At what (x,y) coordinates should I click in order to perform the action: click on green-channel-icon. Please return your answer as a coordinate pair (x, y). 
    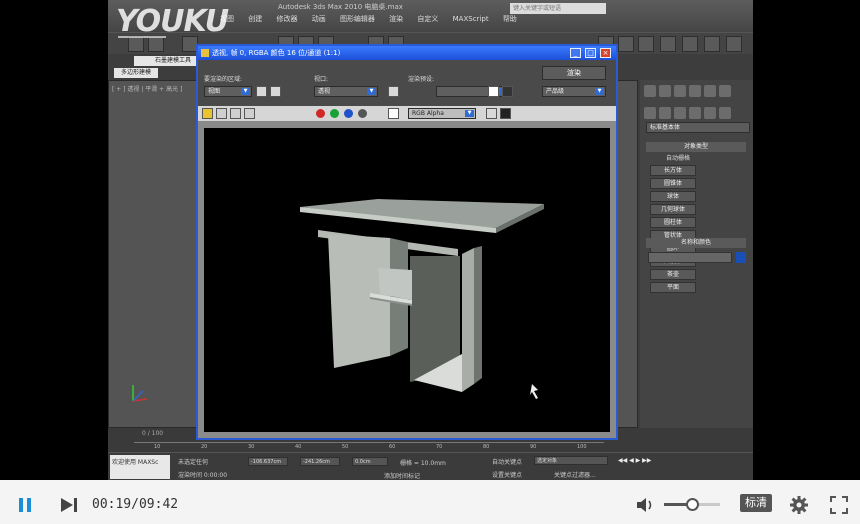
    Looking at the image, I should click on (334, 113).